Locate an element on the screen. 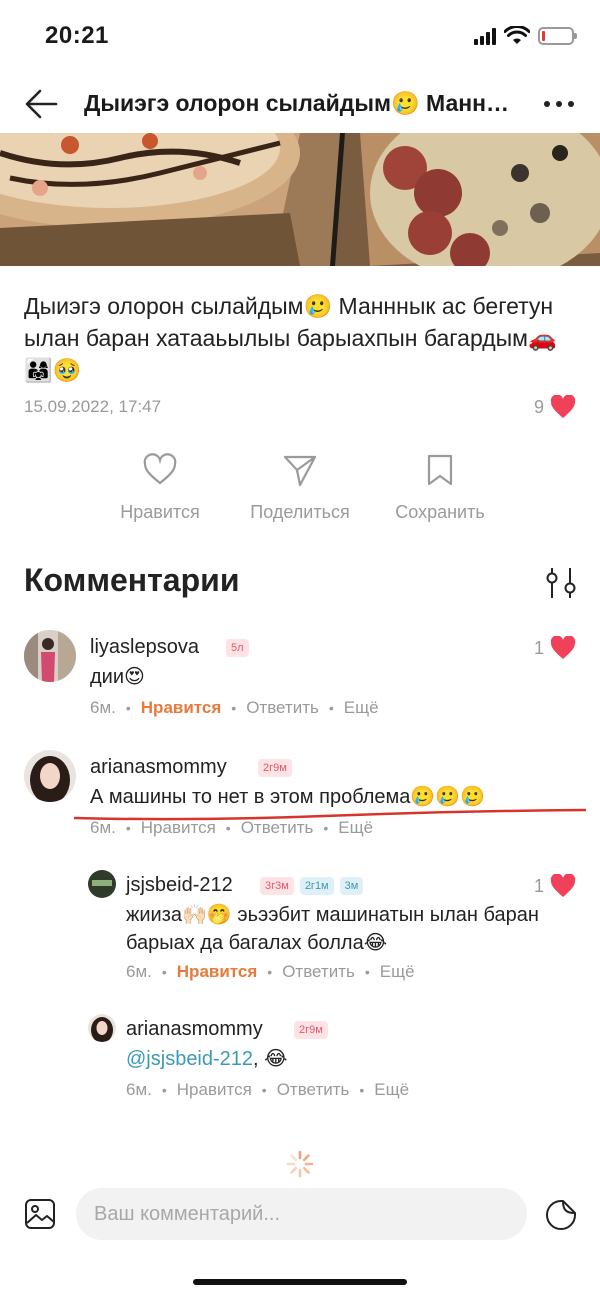  home-indicator is located at coordinates (300, 1282).